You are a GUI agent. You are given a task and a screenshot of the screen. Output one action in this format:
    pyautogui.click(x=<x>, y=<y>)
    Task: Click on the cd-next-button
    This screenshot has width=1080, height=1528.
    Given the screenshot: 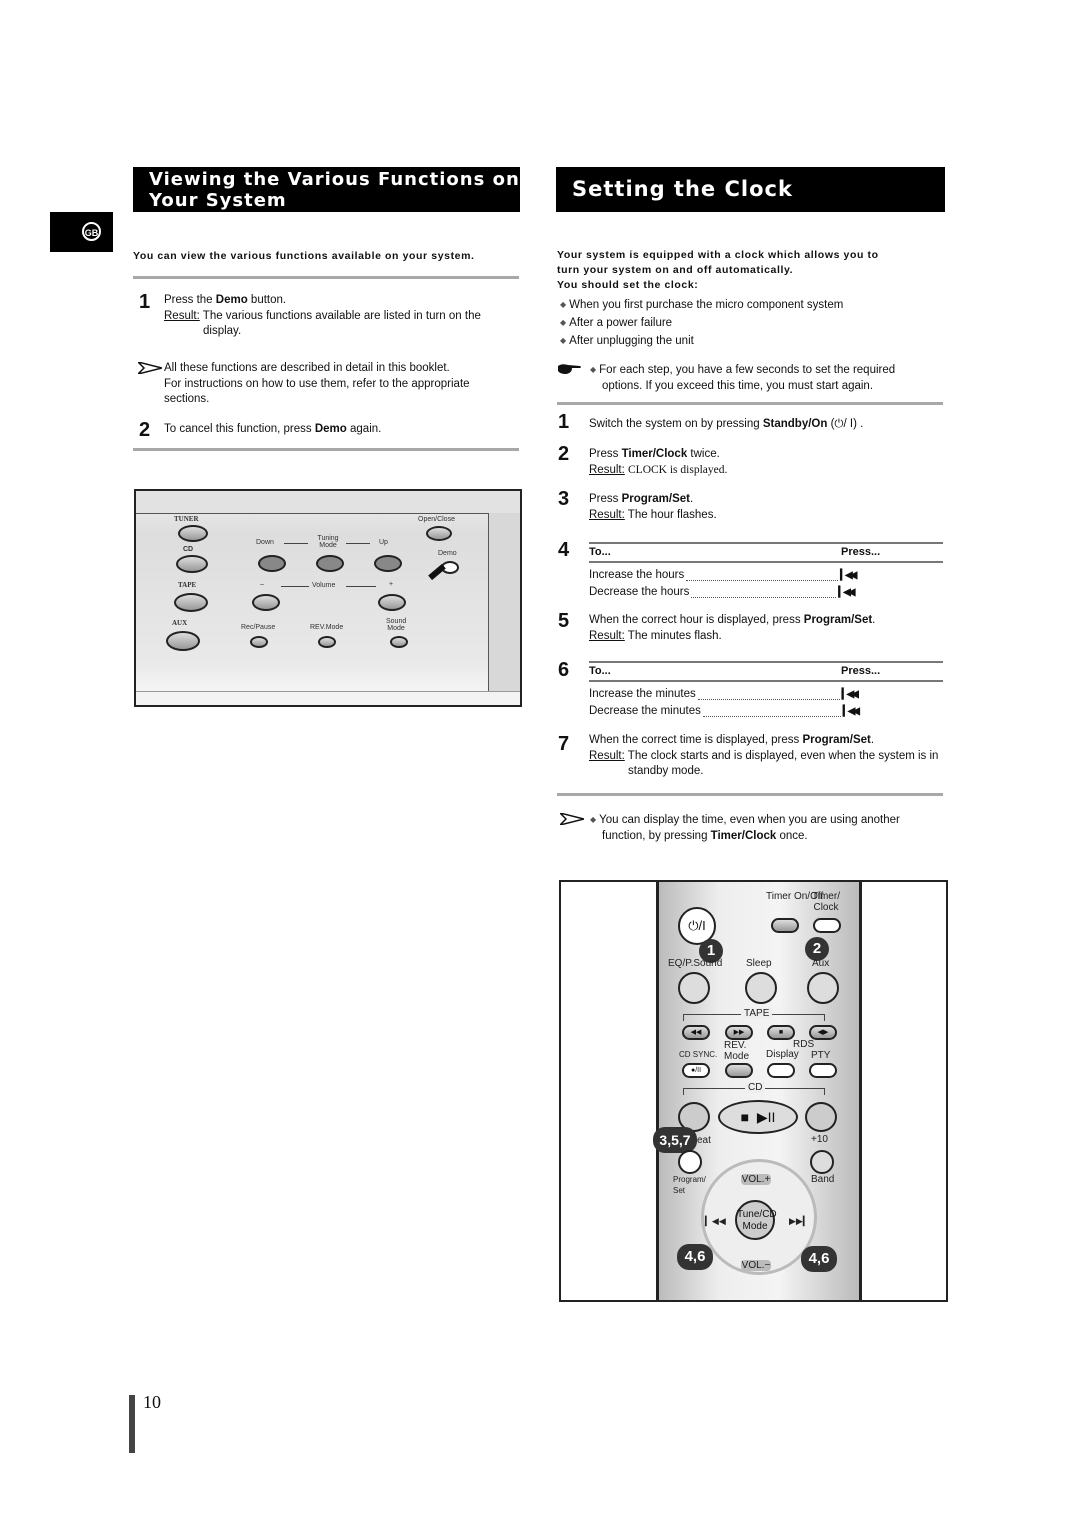 What is the action you would take?
    pyautogui.click(x=821, y=1117)
    